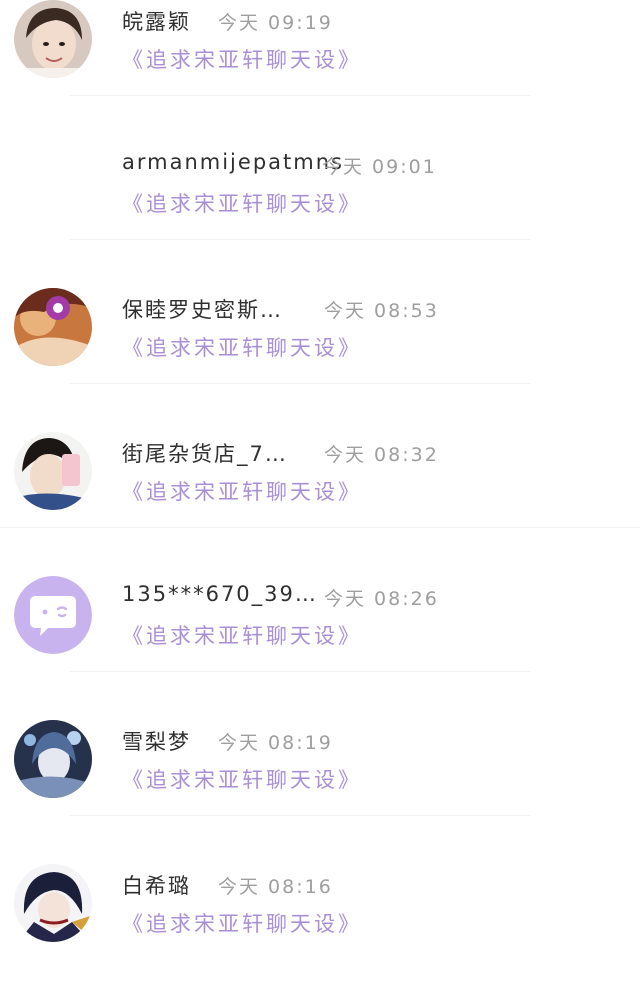 The height and width of the screenshot is (1008, 640). Describe the element at coordinates (156, 742) in the screenshot. I see `sender-name: 雪梨梦` at that location.